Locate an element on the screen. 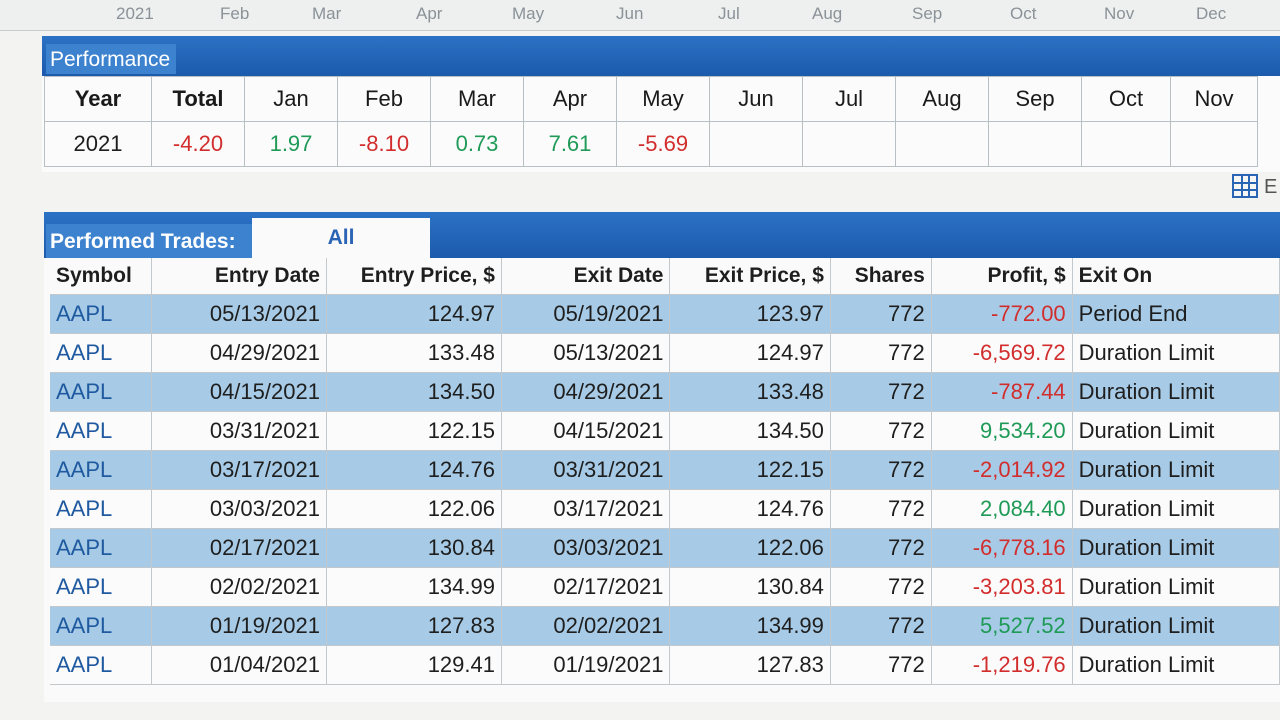 The image size is (1280, 720). axis-month-label: Jul is located at coordinates (729, 13).